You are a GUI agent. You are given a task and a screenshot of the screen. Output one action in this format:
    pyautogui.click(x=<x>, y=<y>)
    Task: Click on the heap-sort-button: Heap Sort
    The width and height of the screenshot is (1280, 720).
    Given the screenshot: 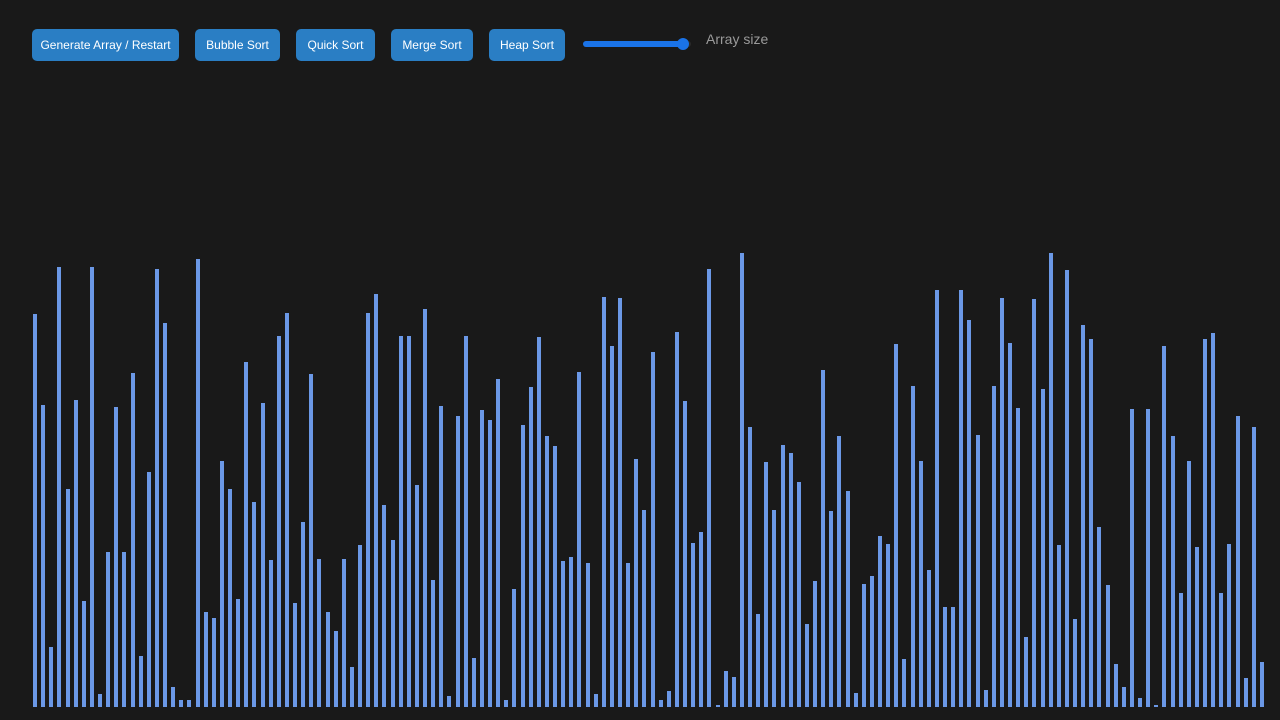 What is the action you would take?
    pyautogui.click(x=527, y=45)
    